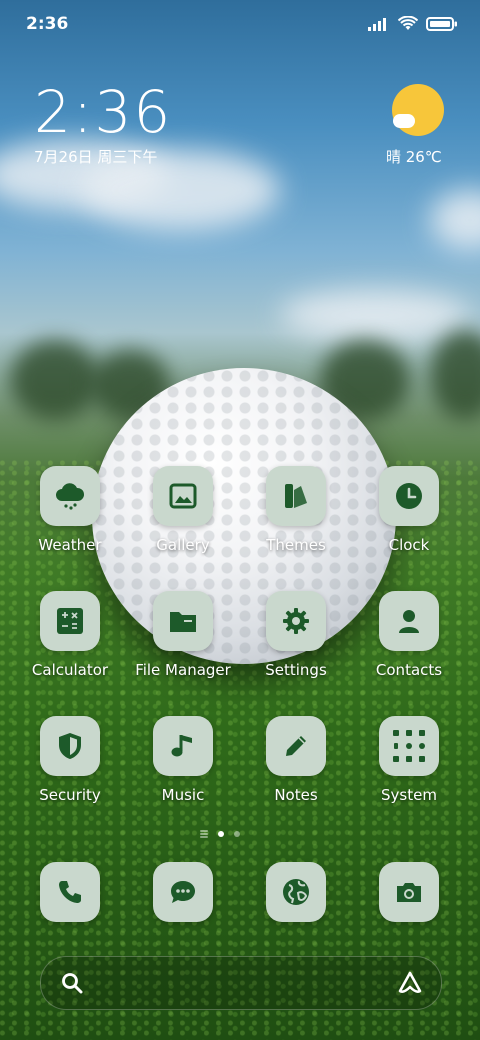  I want to click on search-icon, so click(72, 983).